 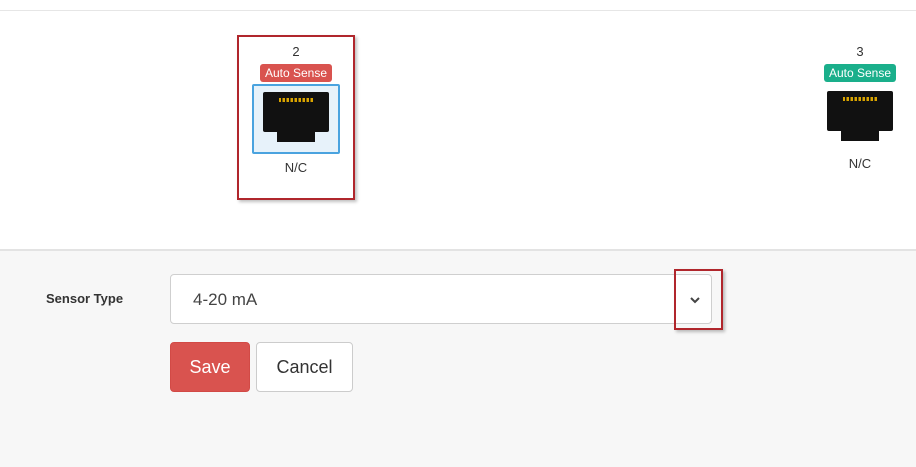 I want to click on sensor-type-value: 4-20 mA, so click(x=225, y=299).